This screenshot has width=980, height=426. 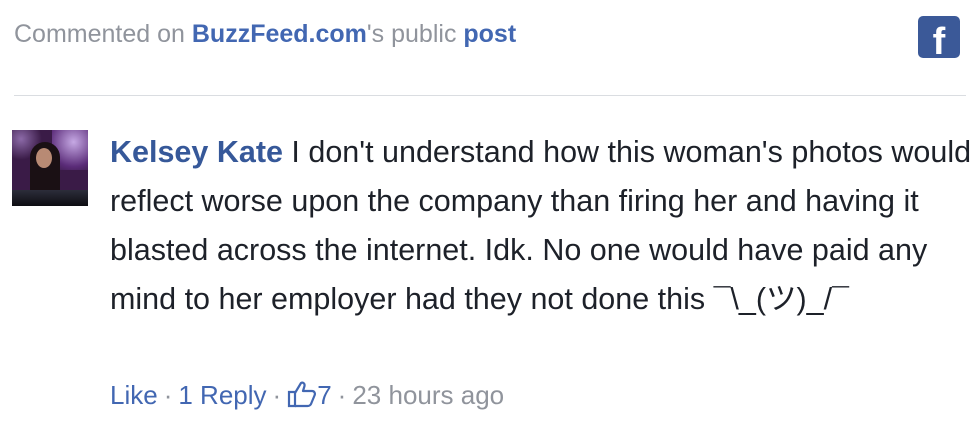 I want to click on like-count: 7, so click(x=309, y=395).